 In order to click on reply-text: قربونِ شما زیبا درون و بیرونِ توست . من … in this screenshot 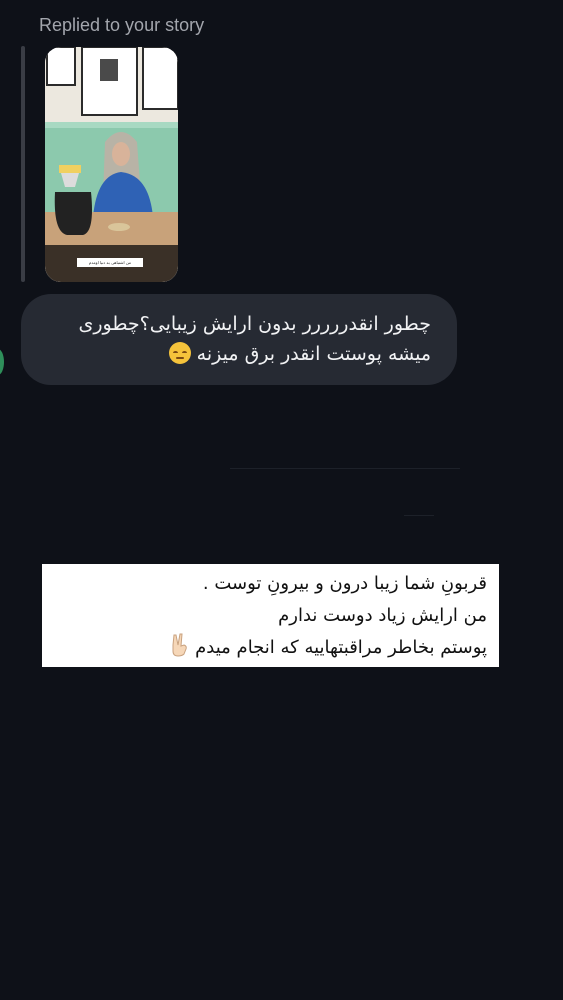, I will do `click(267, 616)`.